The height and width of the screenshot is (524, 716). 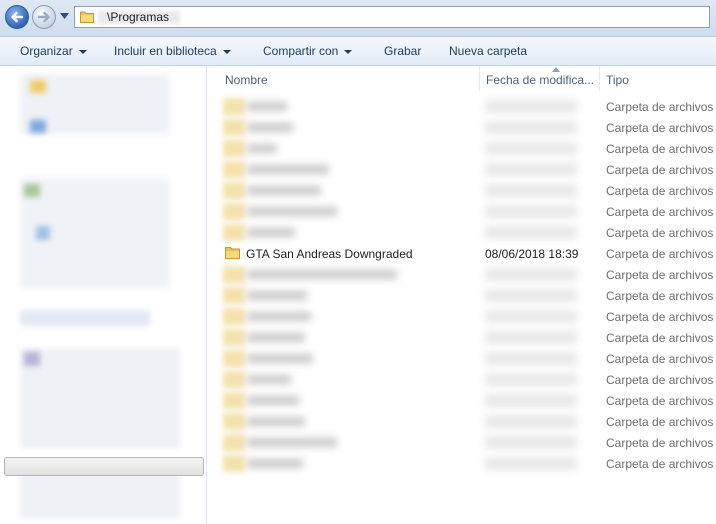 I want to click on blurred-computer, so click(x=100, y=398).